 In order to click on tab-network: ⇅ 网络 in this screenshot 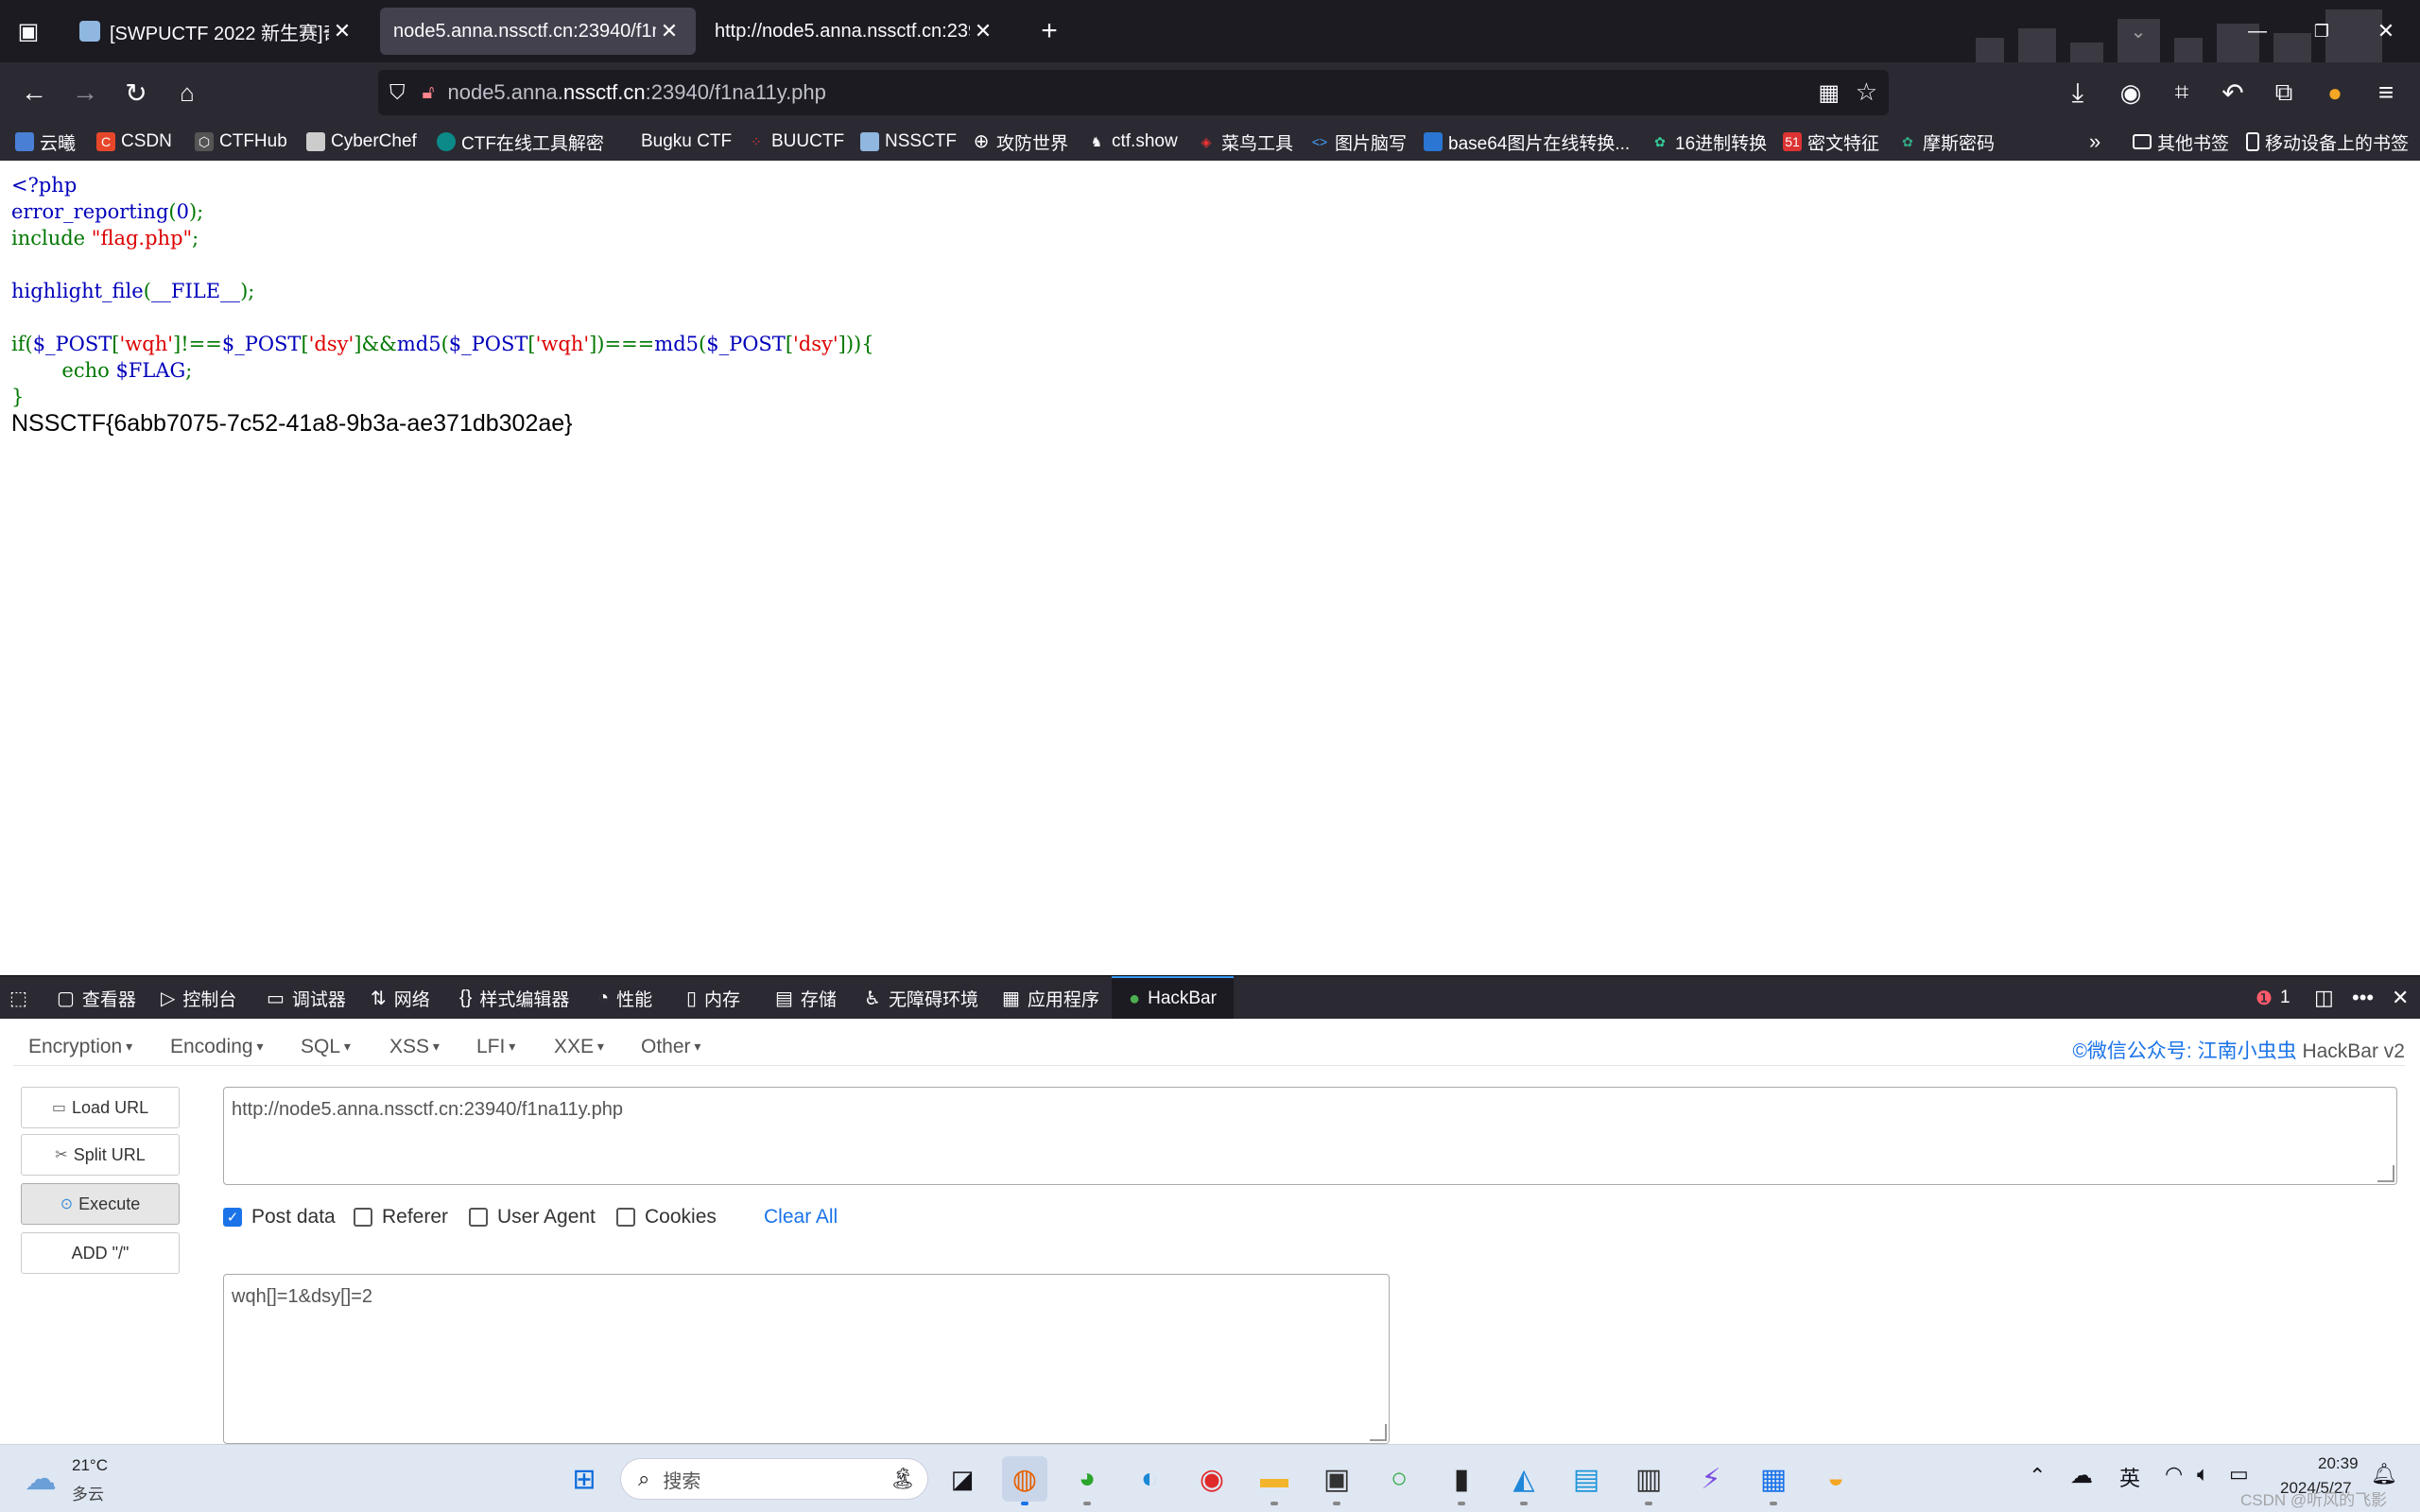, I will do `click(400, 998)`.